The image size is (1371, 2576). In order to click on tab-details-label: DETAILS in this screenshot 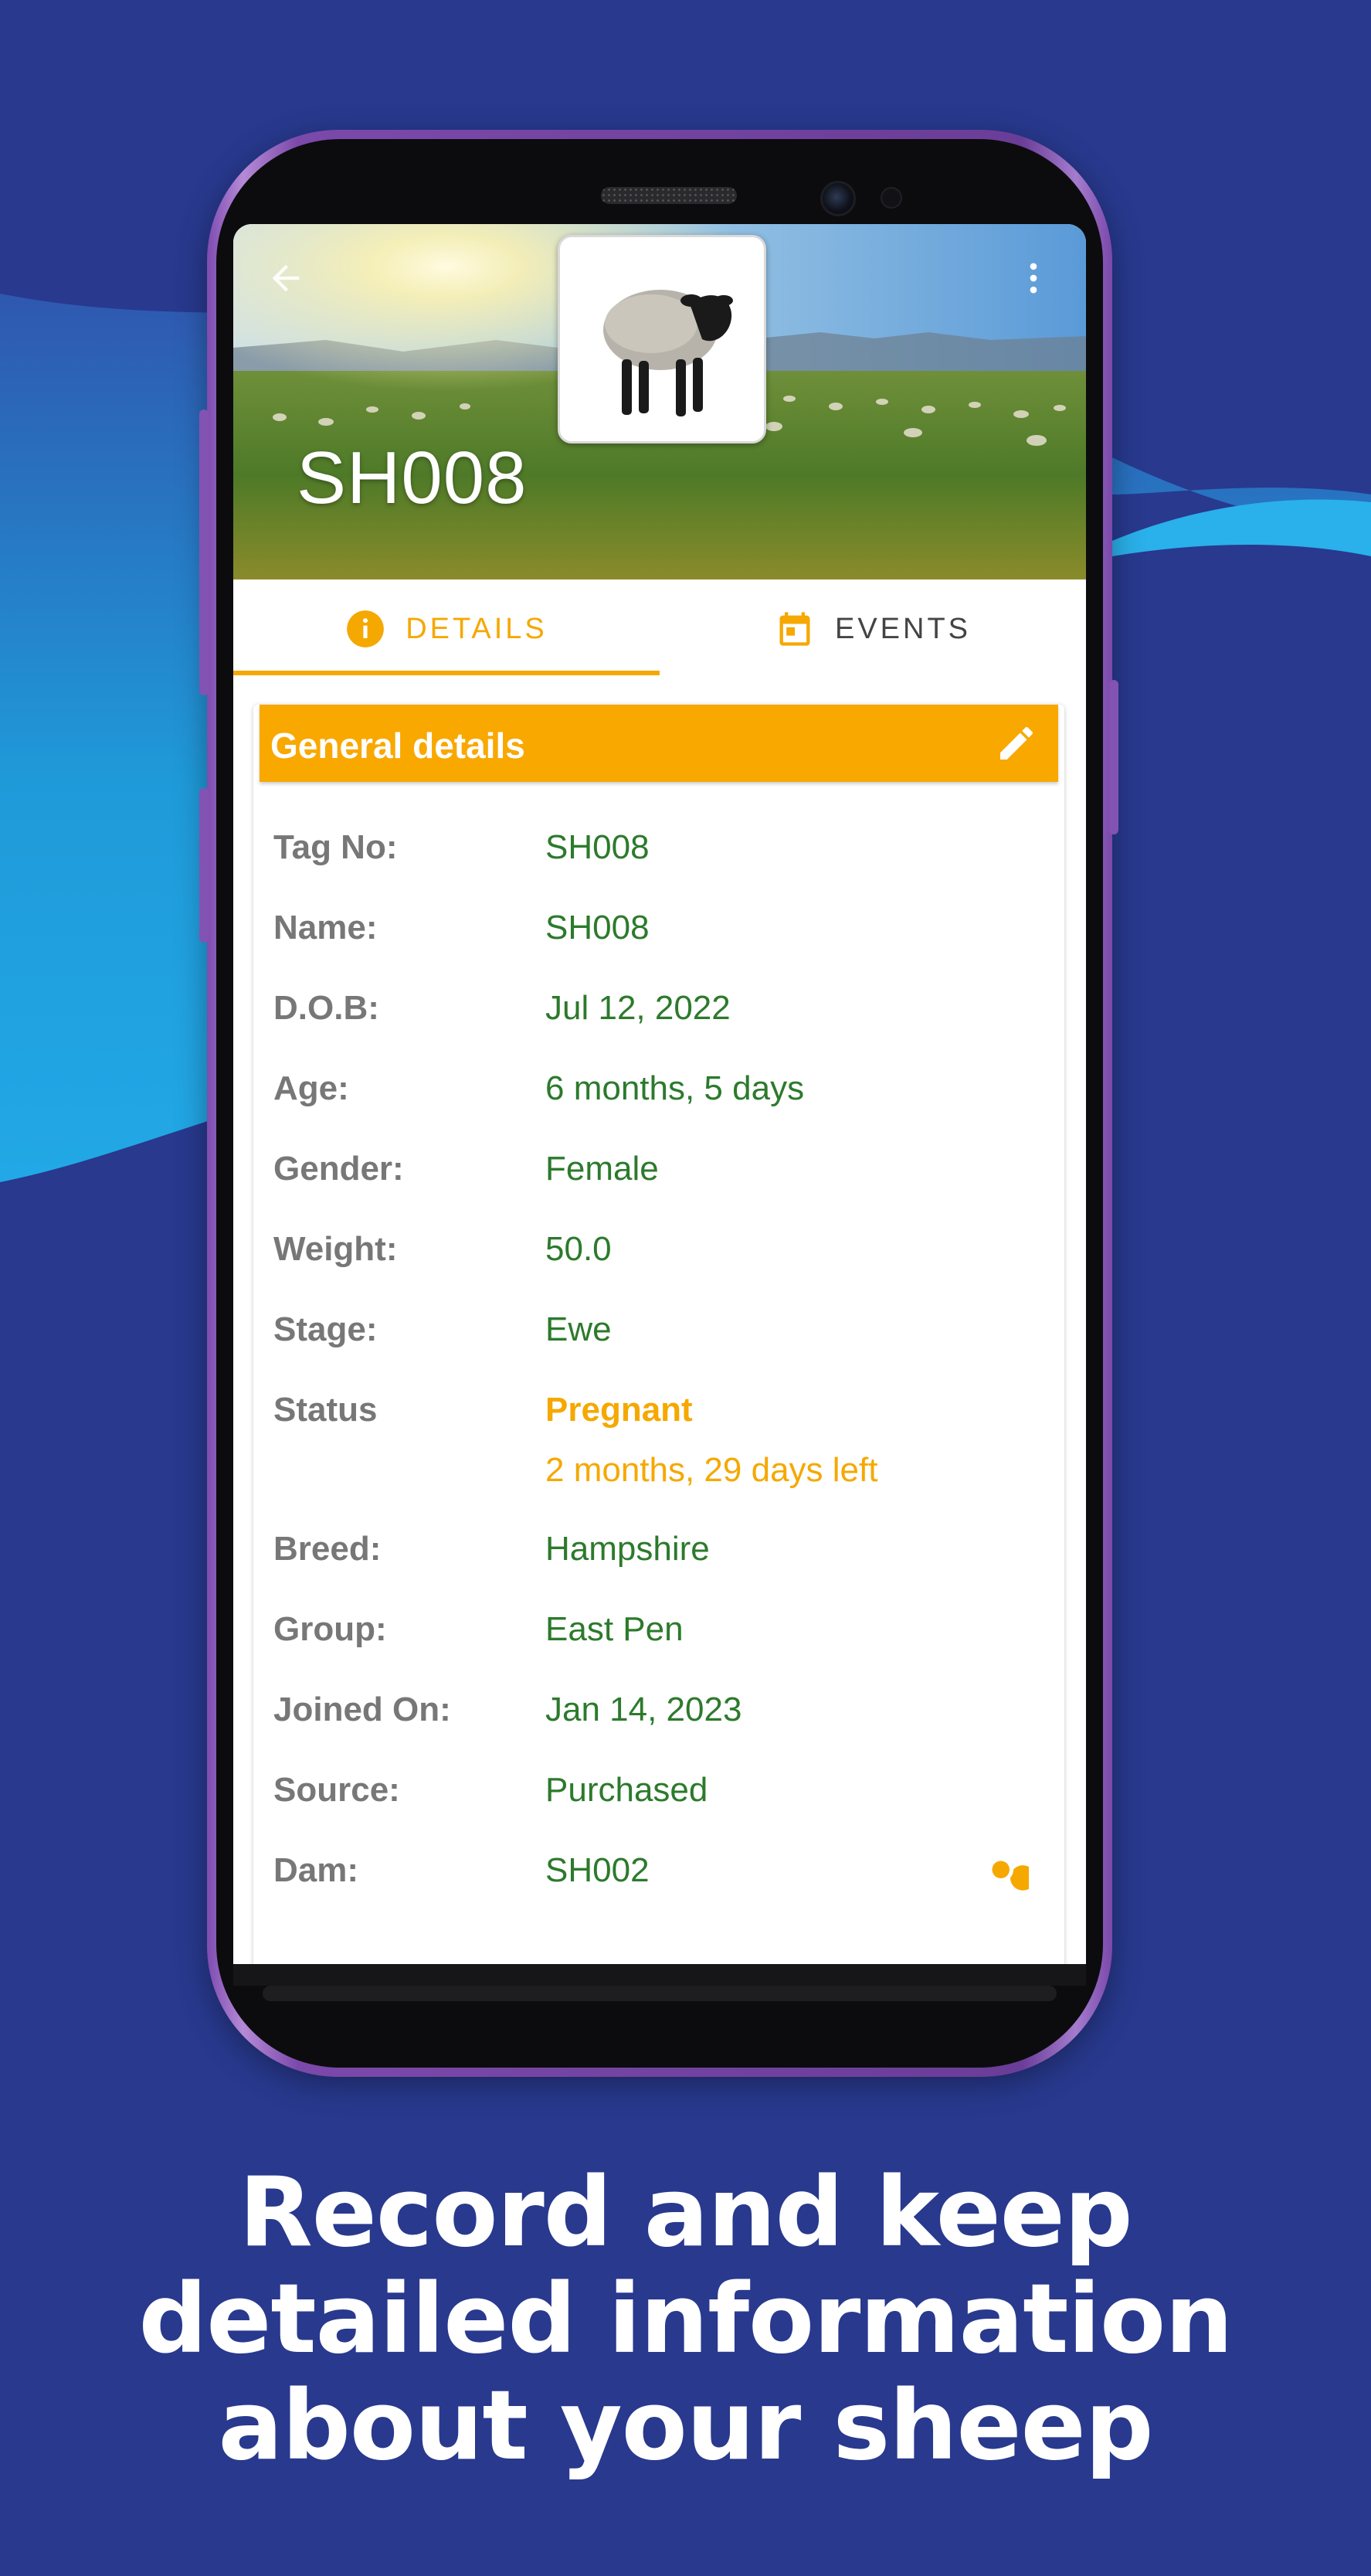, I will do `click(477, 628)`.